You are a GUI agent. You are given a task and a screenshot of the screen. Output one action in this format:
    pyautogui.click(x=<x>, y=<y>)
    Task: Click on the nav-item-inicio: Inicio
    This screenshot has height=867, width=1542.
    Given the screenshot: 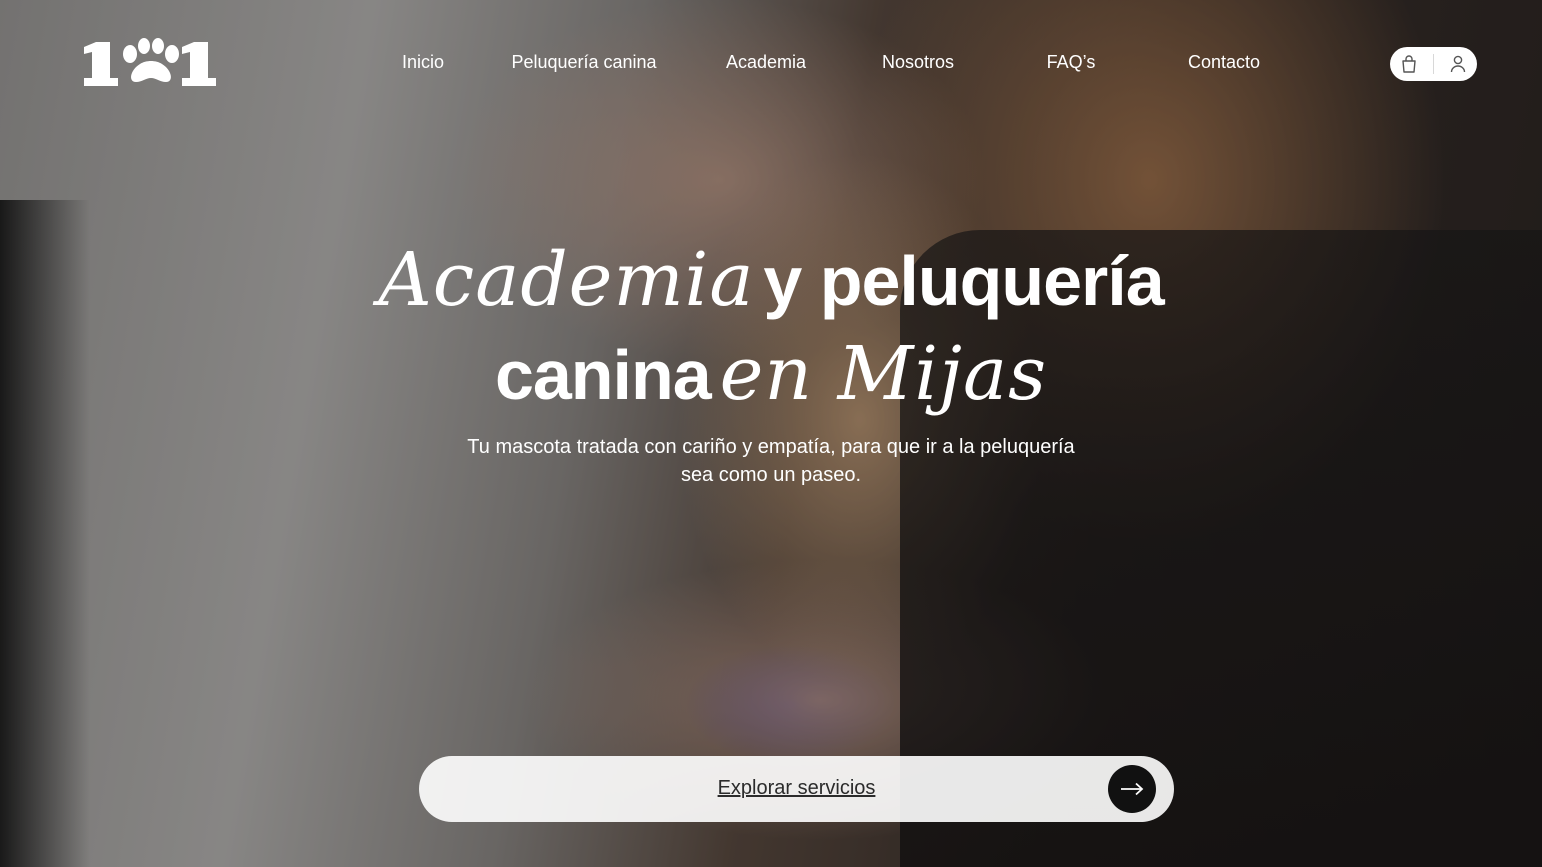 What is the action you would take?
    pyautogui.click(x=423, y=62)
    